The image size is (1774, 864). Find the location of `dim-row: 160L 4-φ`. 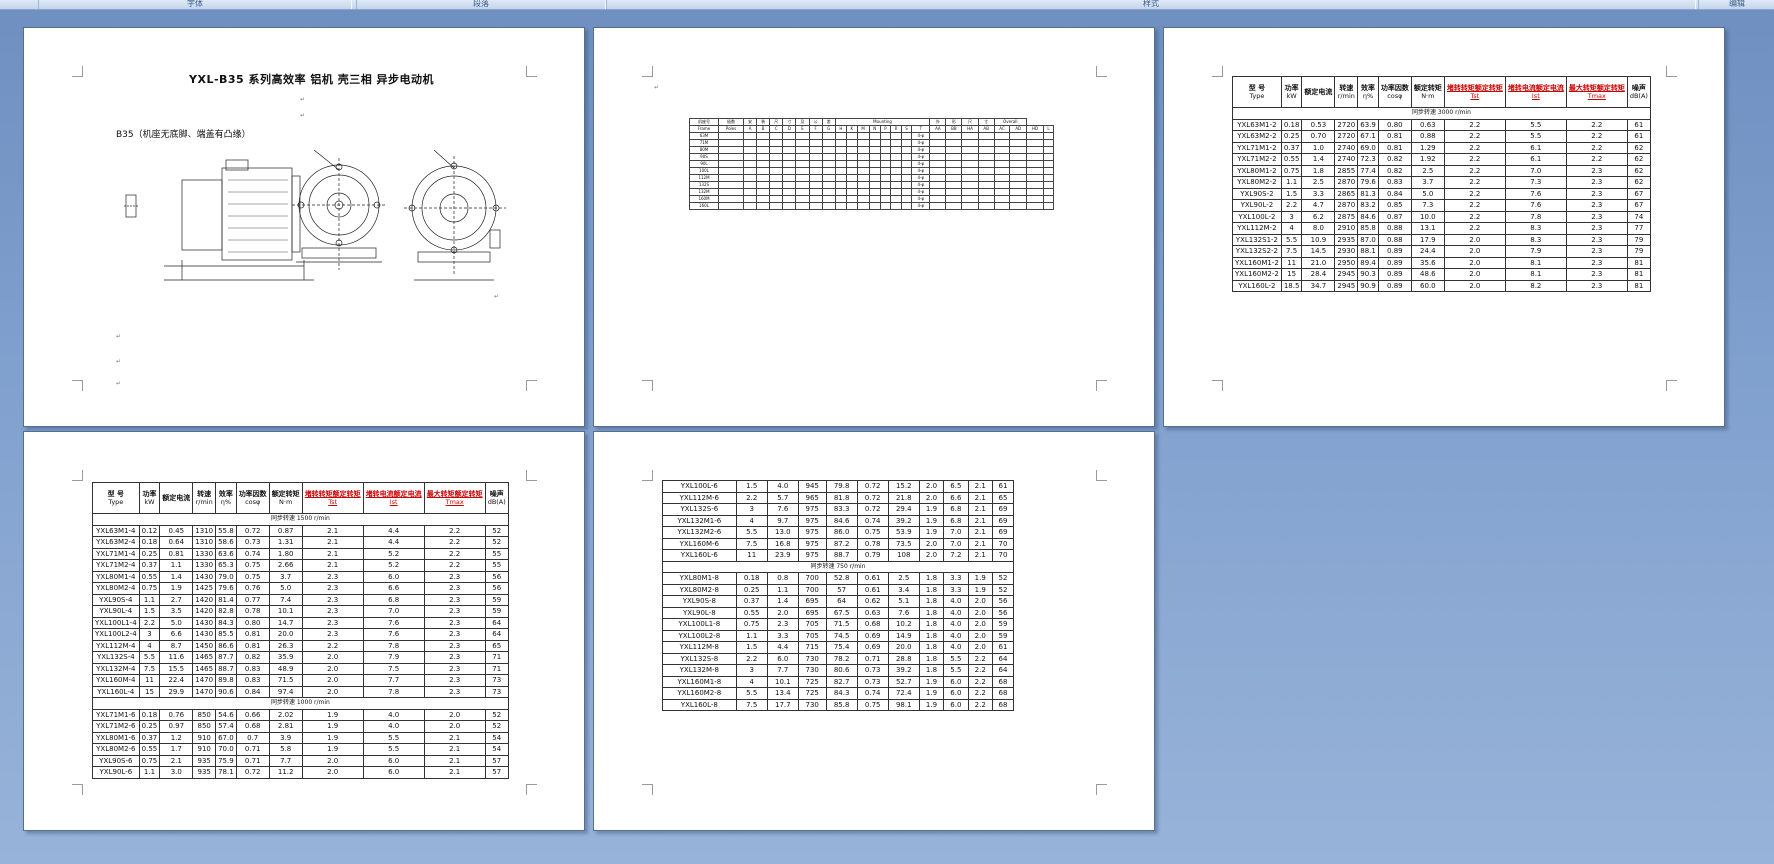

dim-row: 160L 4-φ is located at coordinates (871, 206).